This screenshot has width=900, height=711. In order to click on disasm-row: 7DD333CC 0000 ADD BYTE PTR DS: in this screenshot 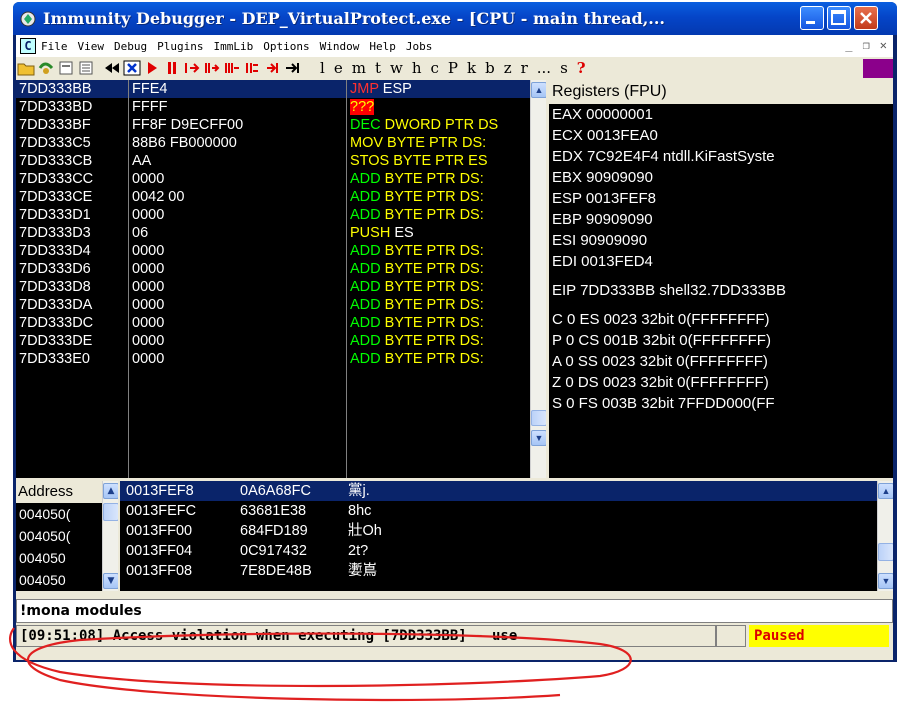, I will do `click(281, 179)`.